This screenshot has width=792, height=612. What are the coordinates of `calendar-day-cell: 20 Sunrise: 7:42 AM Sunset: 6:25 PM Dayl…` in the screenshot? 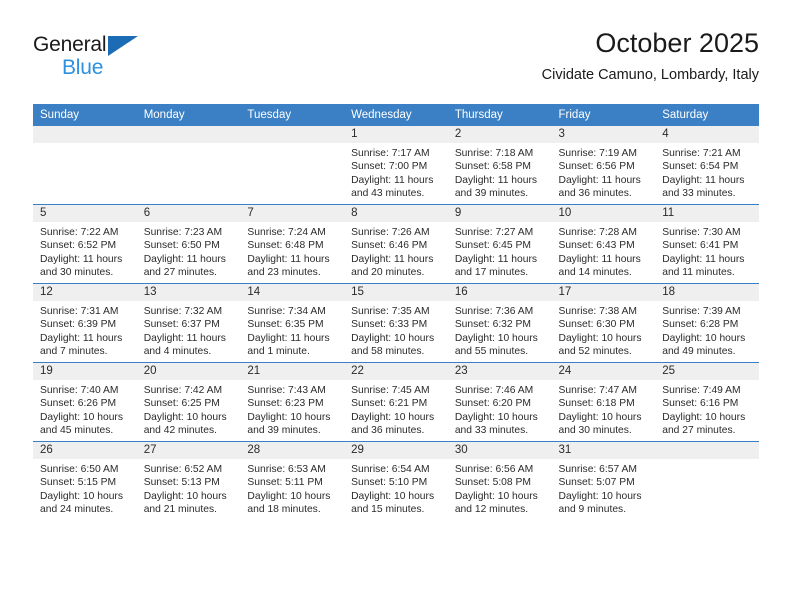 It's located at (188, 402).